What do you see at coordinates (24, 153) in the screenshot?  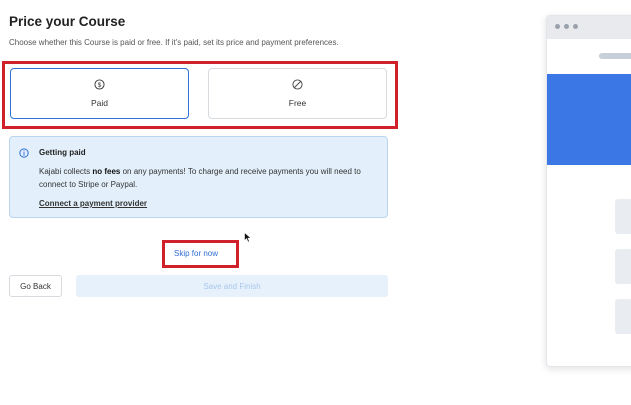 I see `info-icon` at bounding box center [24, 153].